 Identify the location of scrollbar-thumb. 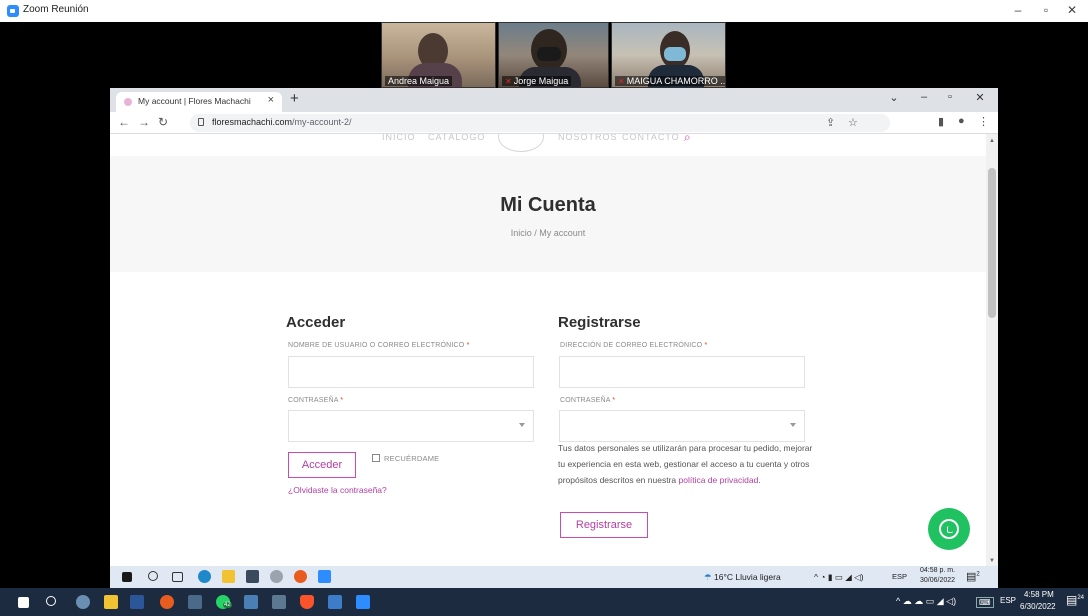
(992, 243).